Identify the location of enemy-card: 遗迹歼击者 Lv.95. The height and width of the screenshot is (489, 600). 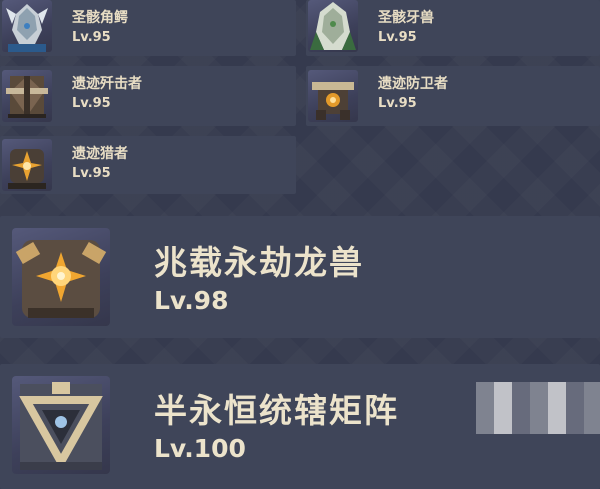
(148, 96).